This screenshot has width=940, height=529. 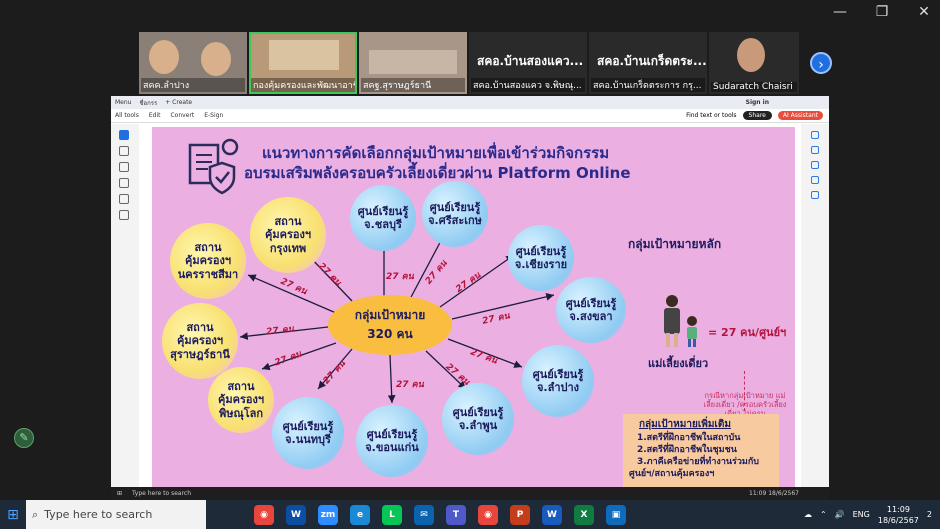 What do you see at coordinates (815, 305) in the screenshot?
I see `right-tool-rail` at bounding box center [815, 305].